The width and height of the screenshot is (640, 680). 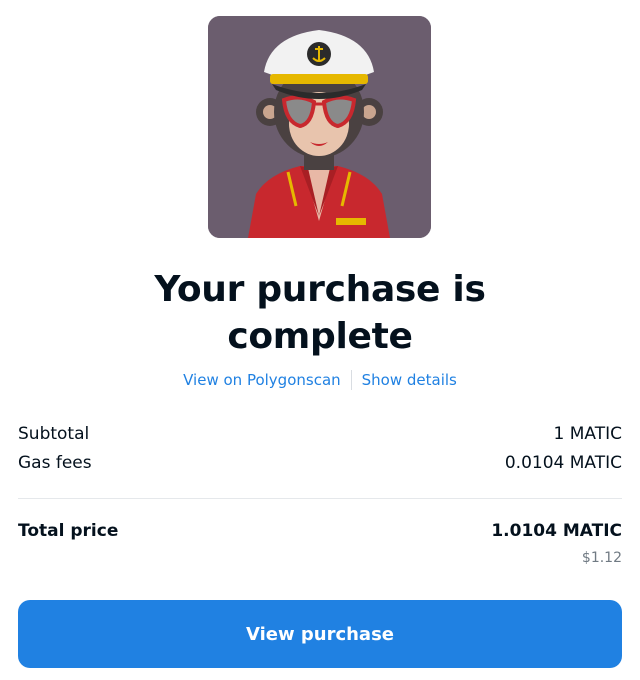 I want to click on total-price-value: 1.0104 MATIC, so click(x=556, y=531).